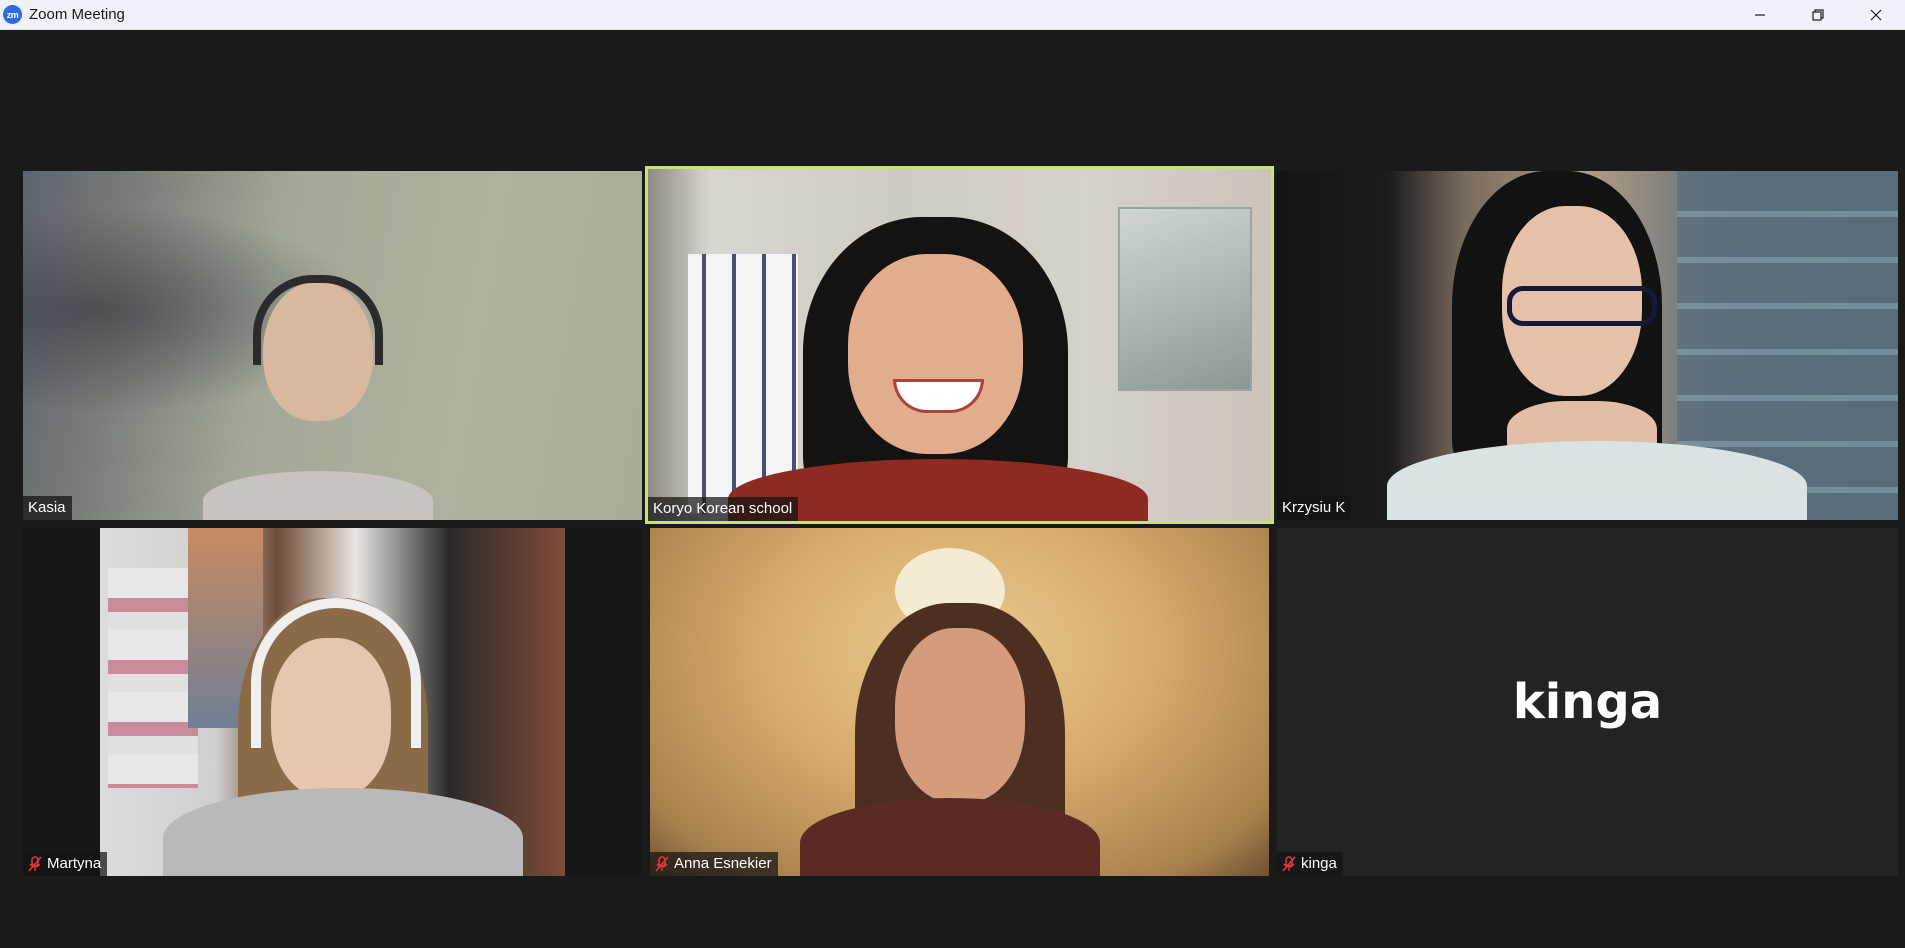  I want to click on minimize-button, so click(1760, 14).